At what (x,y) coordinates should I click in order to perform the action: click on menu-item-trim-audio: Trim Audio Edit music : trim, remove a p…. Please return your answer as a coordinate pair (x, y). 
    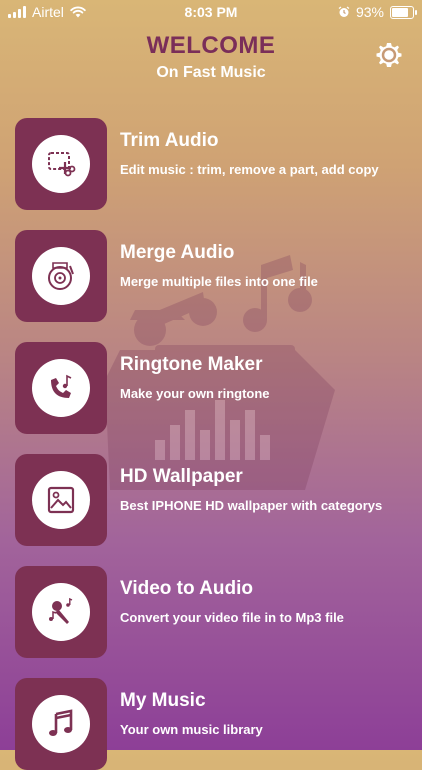
    Looking at the image, I should click on (211, 164).